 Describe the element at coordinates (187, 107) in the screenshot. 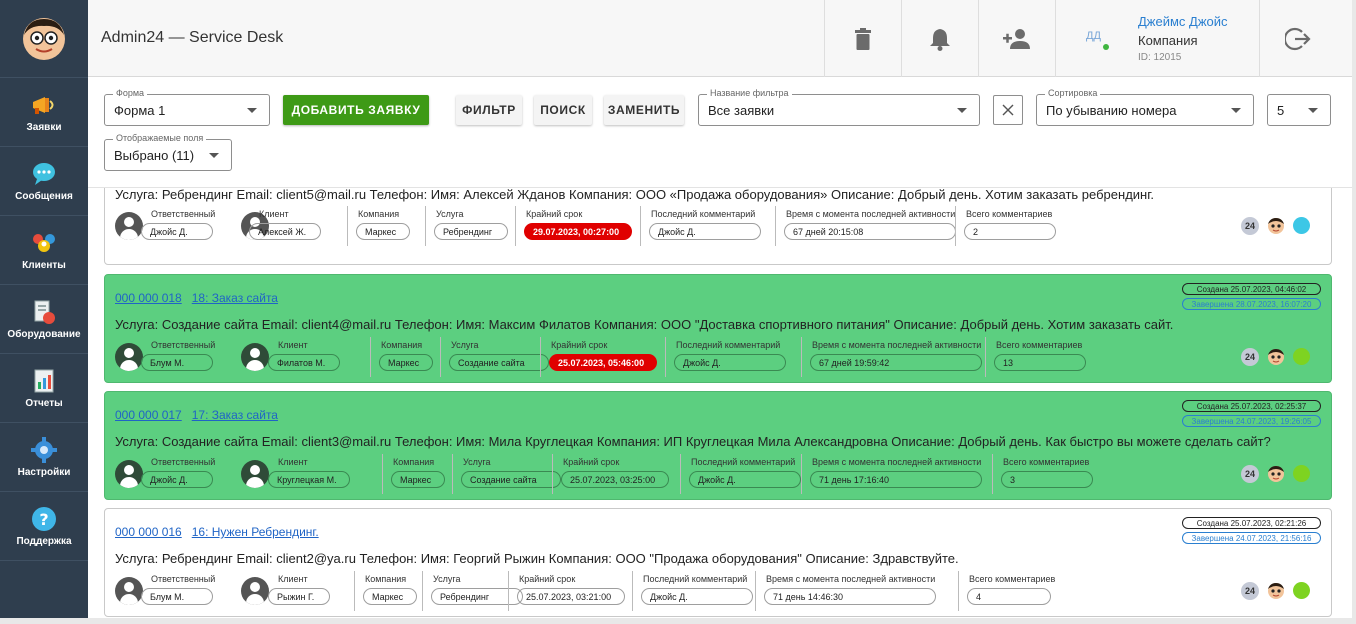

I see `form-select: Форма Форма 1` at that location.